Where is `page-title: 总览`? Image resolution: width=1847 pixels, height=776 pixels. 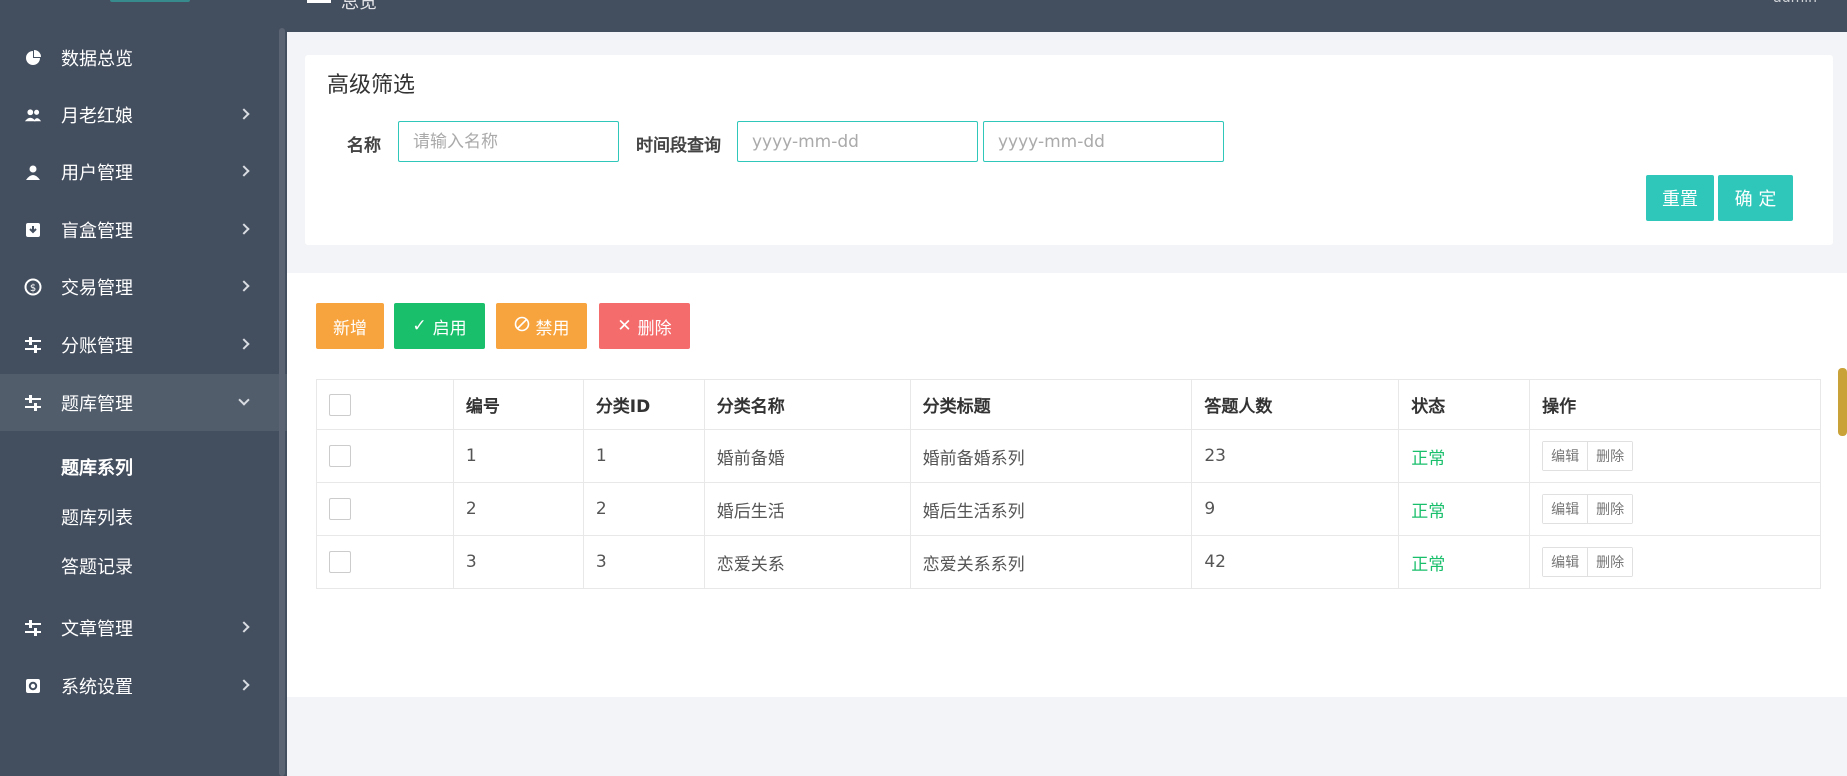 page-title: 总览 is located at coordinates (359, 6).